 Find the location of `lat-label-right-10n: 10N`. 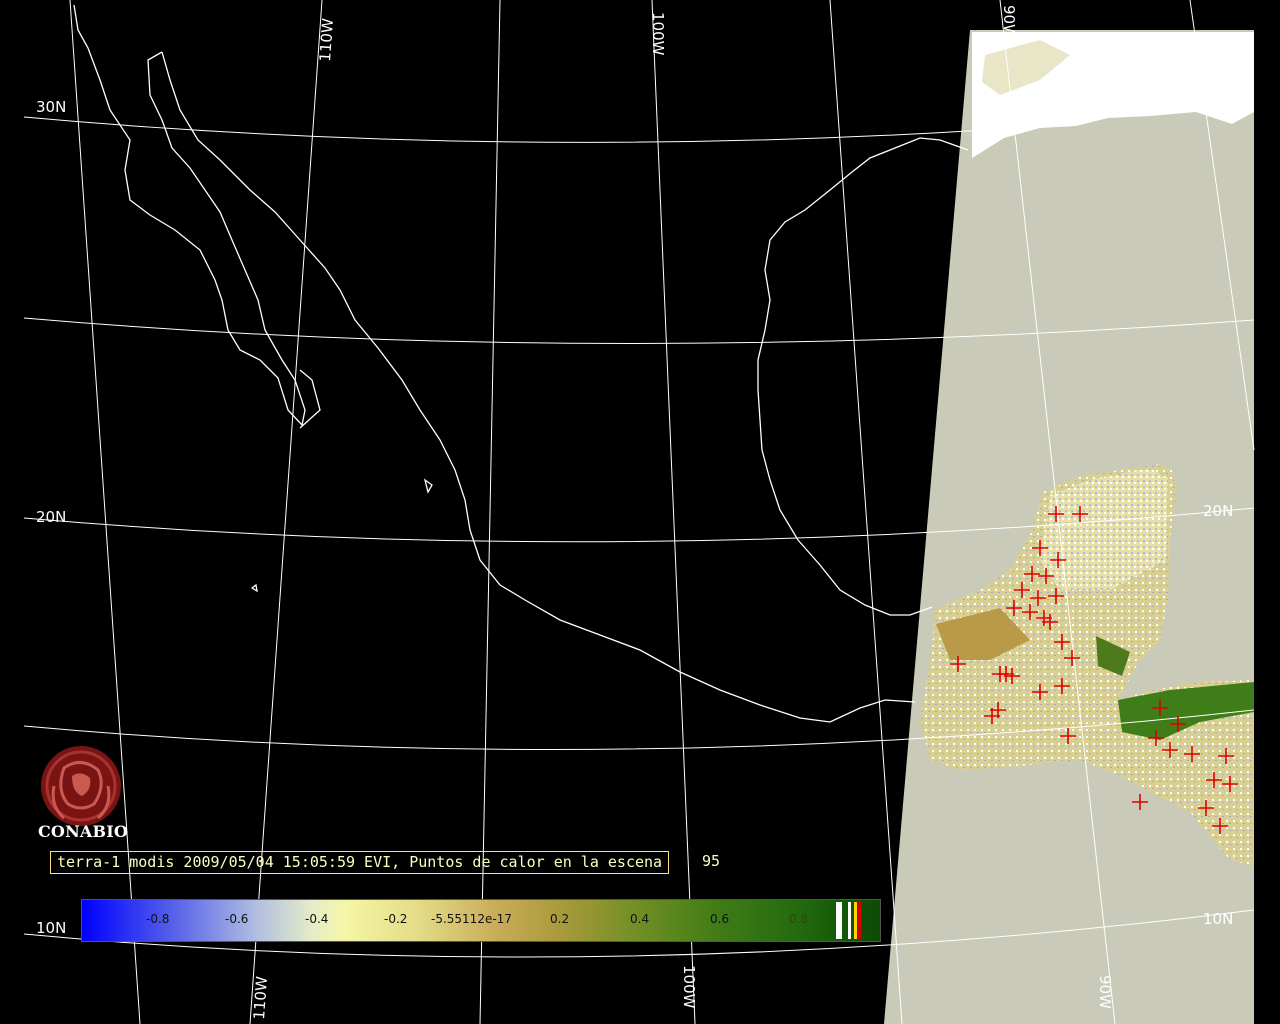

lat-label-right-10n: 10N is located at coordinates (1218, 919).